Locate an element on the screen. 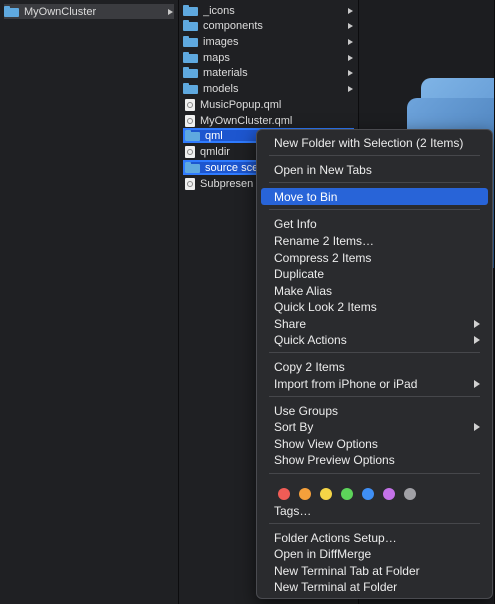 This screenshot has width=495, height=604. menu-label: Open in New Tabs is located at coordinates (323, 169).